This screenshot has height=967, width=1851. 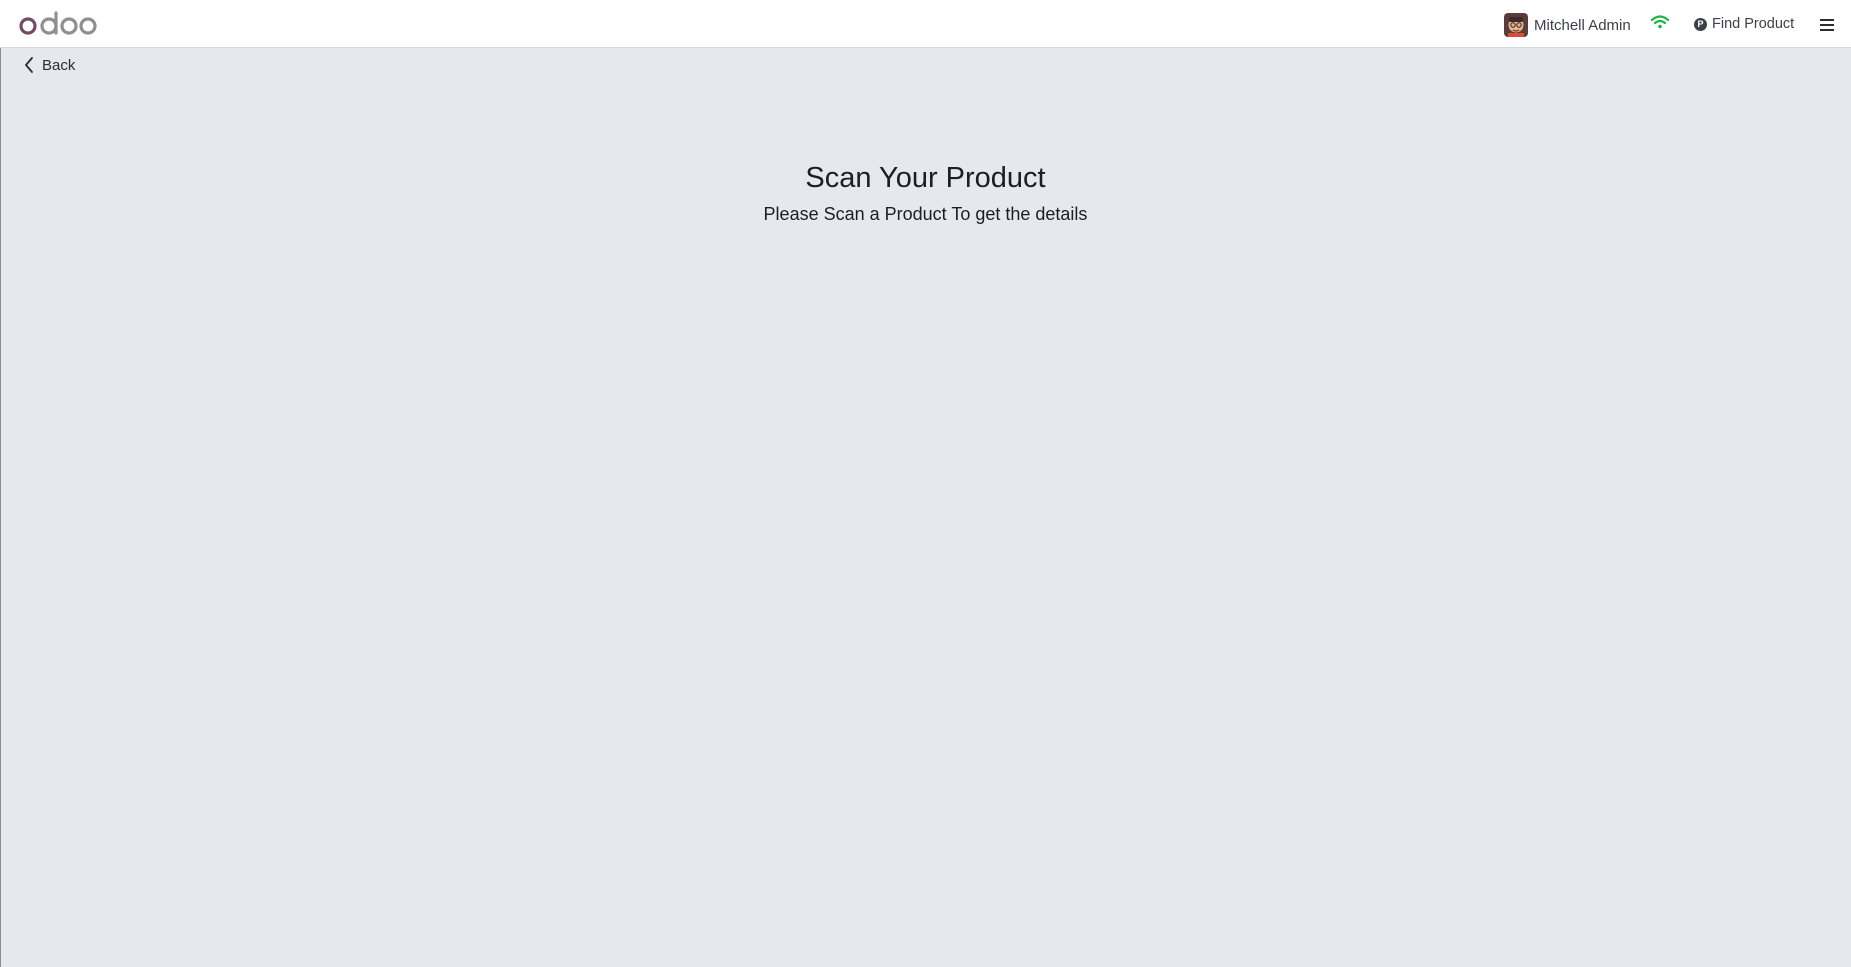 I want to click on user-menu: Mitchell Admin, so click(x=1567, y=25).